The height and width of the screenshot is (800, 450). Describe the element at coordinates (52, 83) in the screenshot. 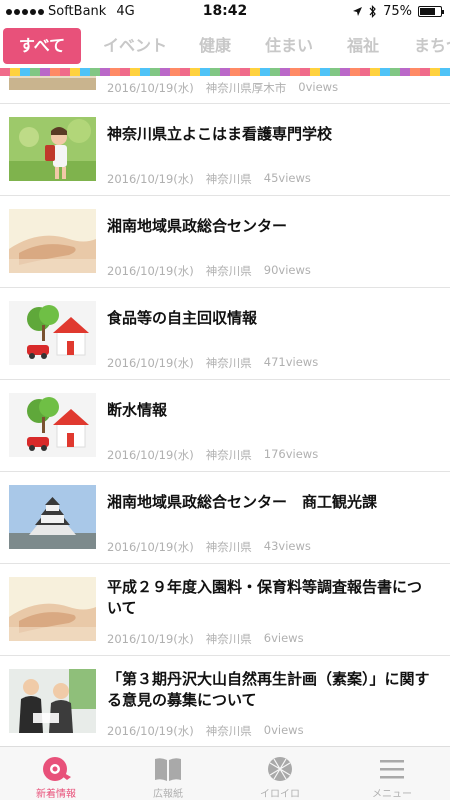

I see `partial-image` at that location.